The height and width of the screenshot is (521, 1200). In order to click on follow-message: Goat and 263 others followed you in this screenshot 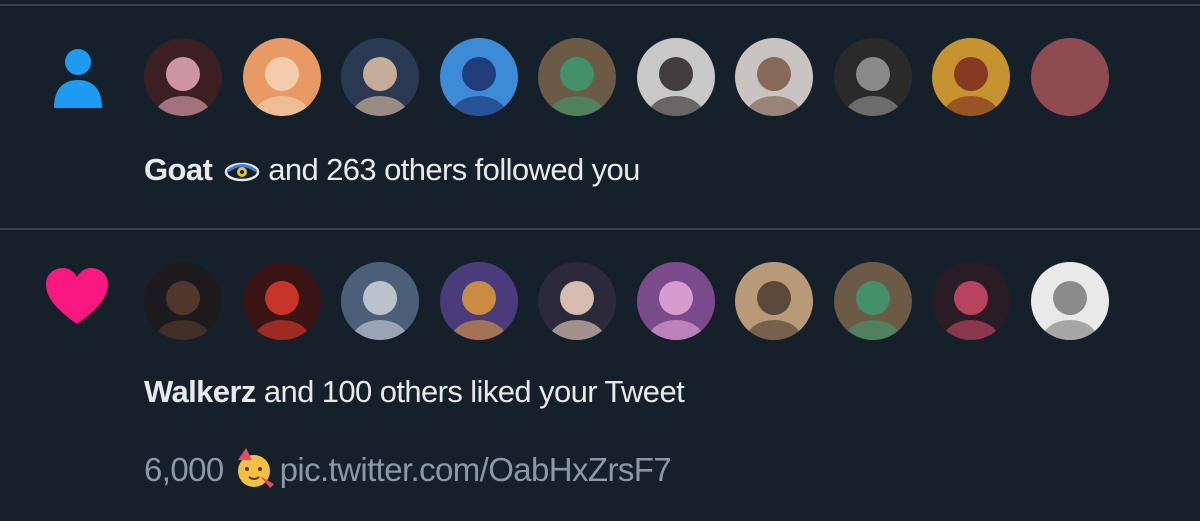, I will do `click(392, 170)`.